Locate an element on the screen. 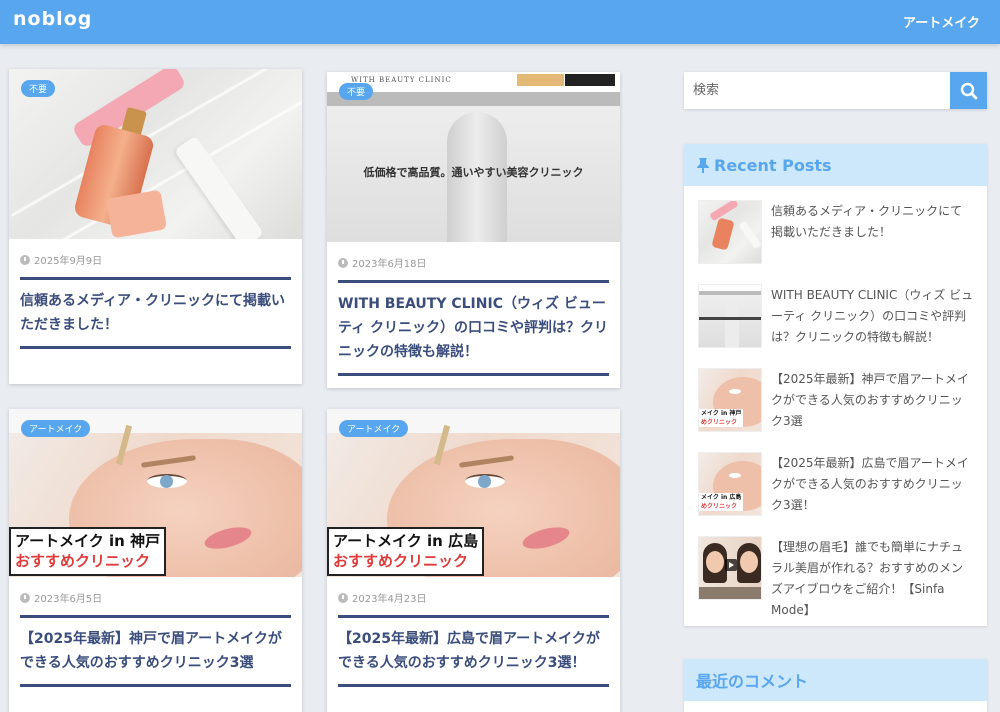  post-title-box: 【2025年最新】神戸で眉アートメイクができる人気のおすすめクリニック3選 is located at coordinates (155, 651).